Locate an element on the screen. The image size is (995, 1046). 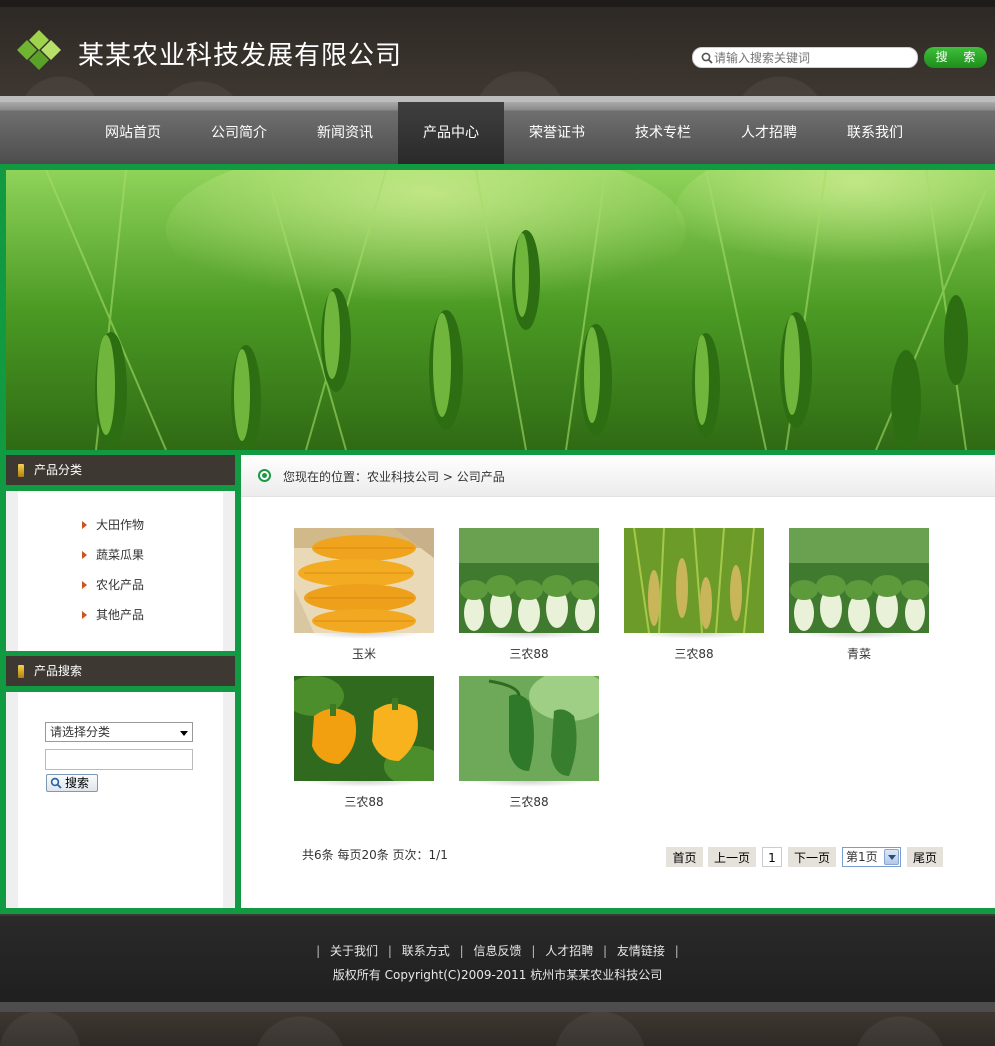
category-select: 请选择分类 is located at coordinates (119, 732).